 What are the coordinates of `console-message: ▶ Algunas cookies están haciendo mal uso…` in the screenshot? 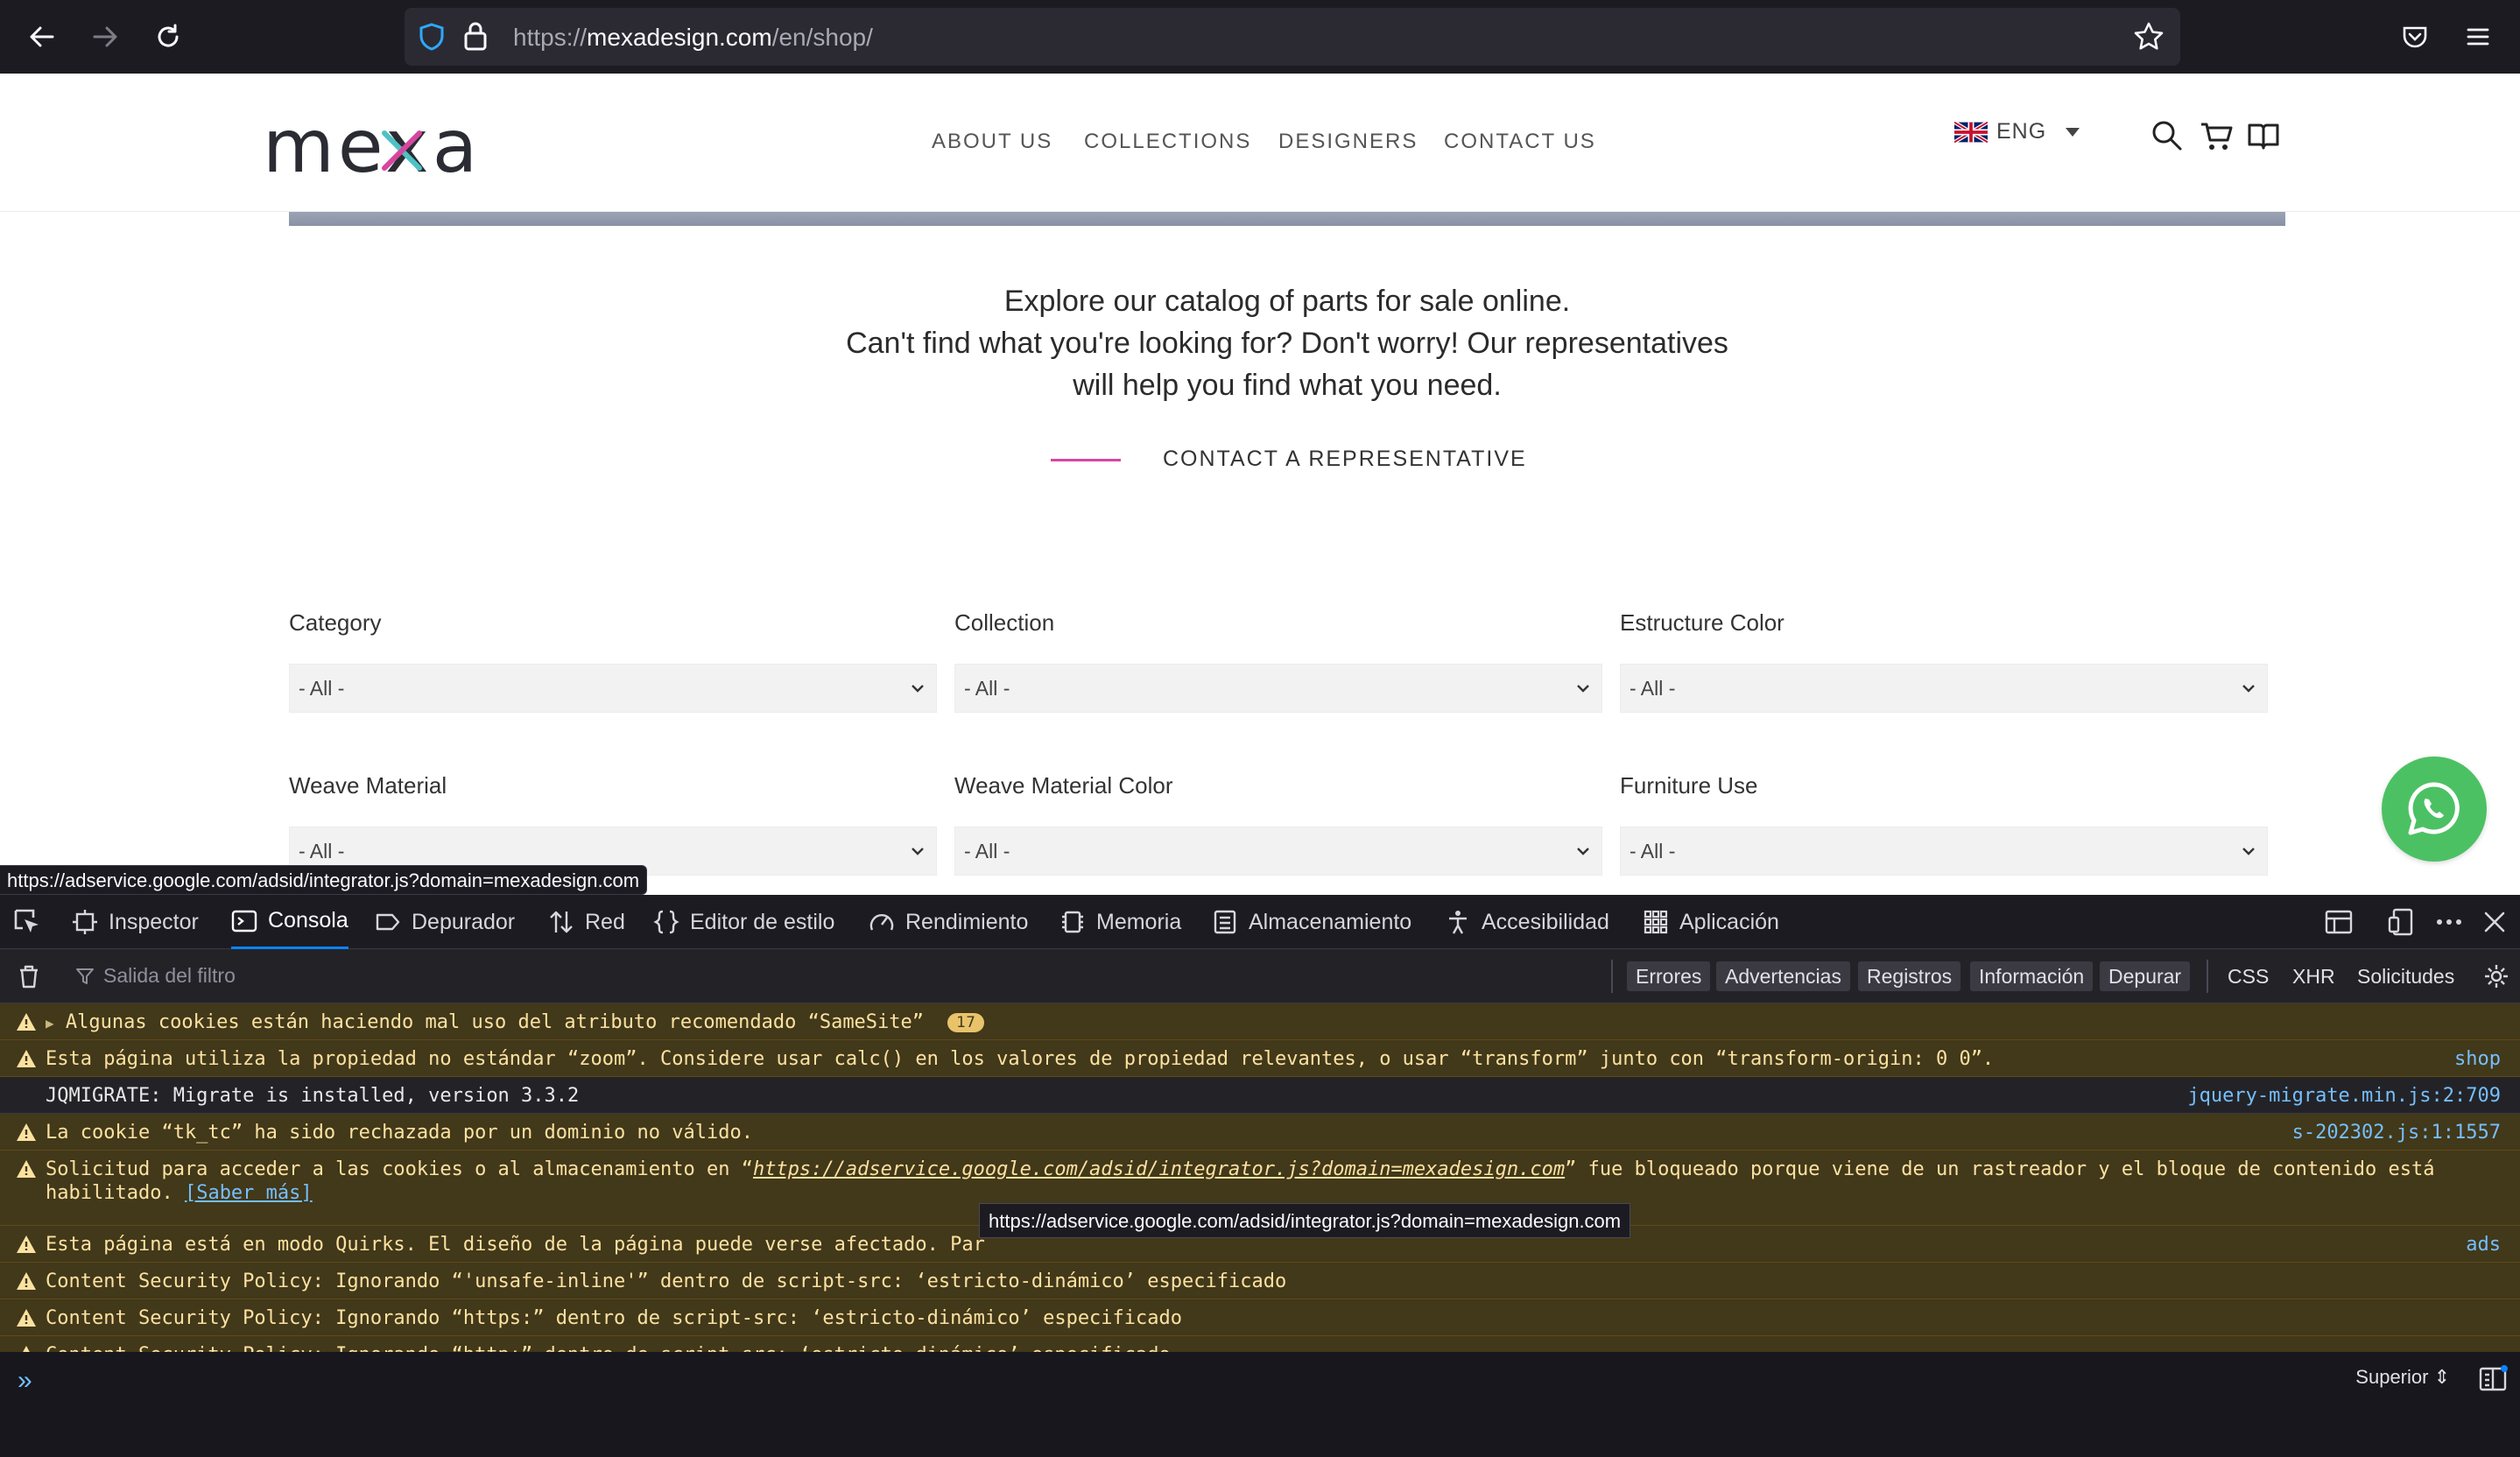 It's located at (1260, 1022).